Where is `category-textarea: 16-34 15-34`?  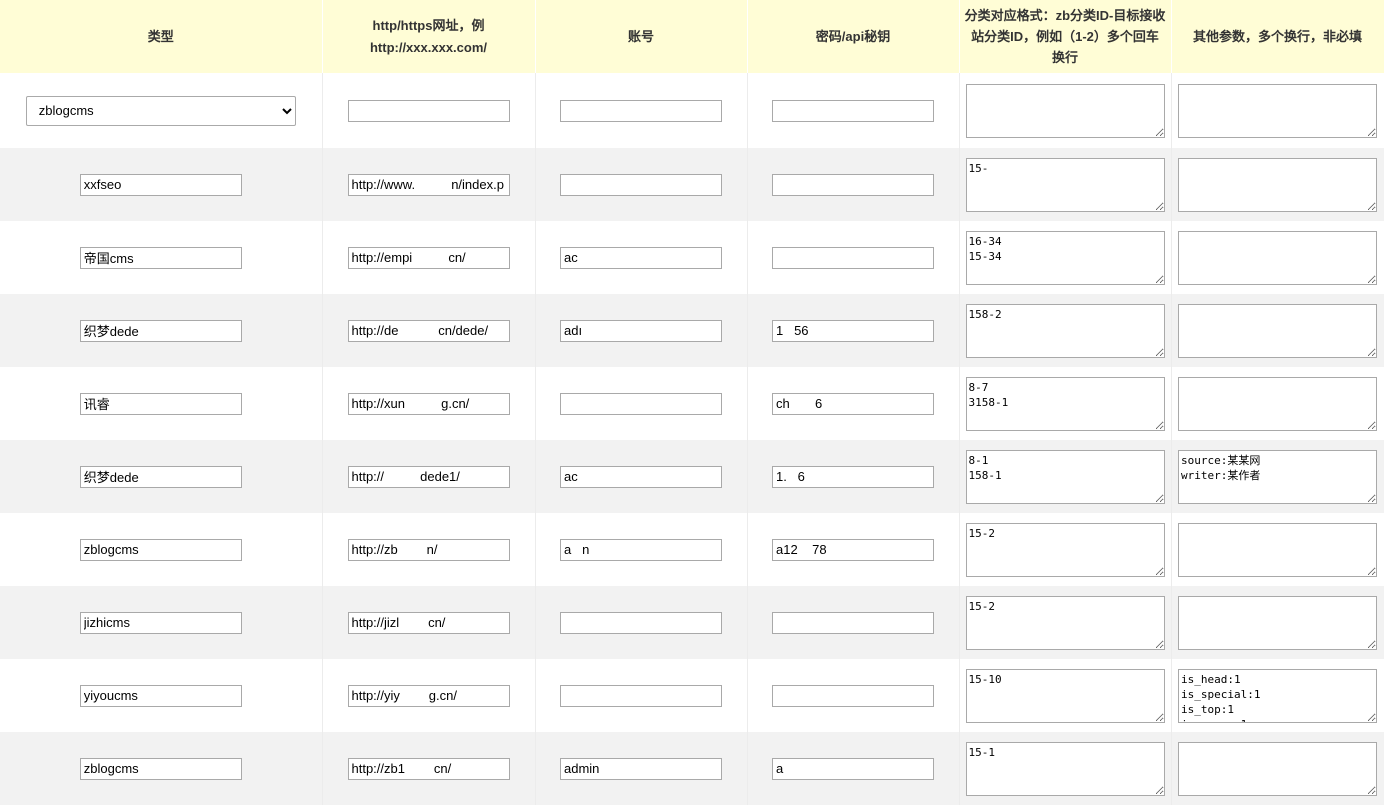
category-textarea: 16-34 15-34 is located at coordinates (1065, 257).